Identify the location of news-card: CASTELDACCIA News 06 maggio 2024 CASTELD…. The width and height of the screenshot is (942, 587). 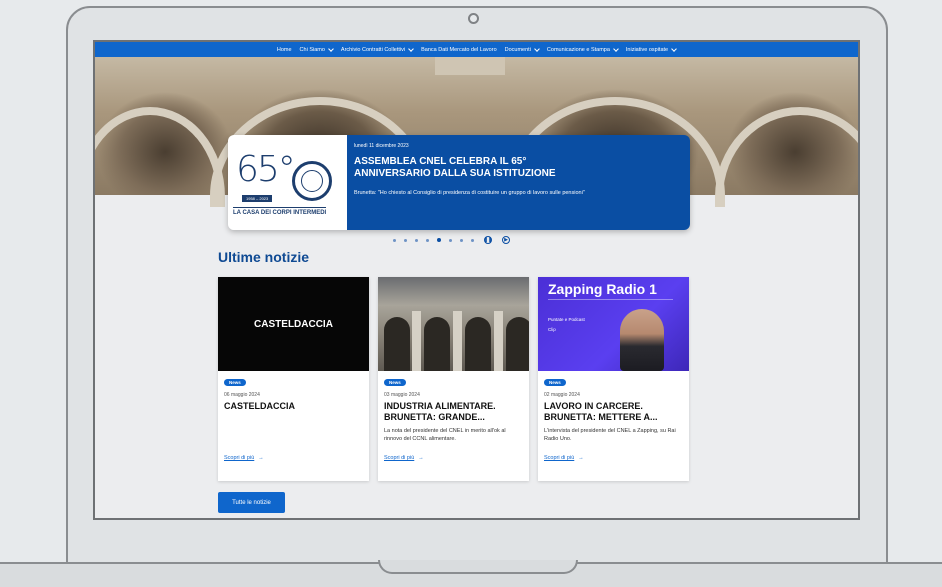
(293, 379).